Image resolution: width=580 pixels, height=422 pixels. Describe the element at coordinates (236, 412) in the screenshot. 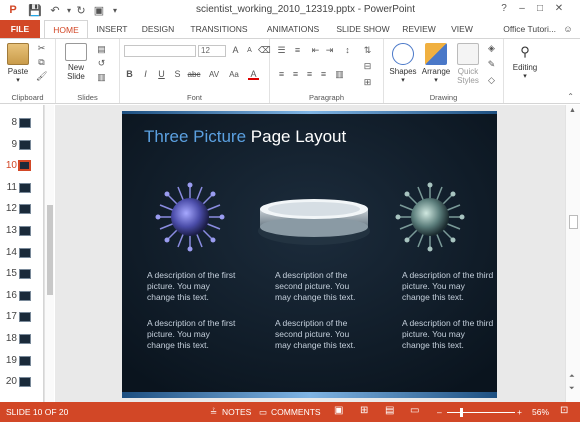

I see `notes-button: NOTES` at that location.